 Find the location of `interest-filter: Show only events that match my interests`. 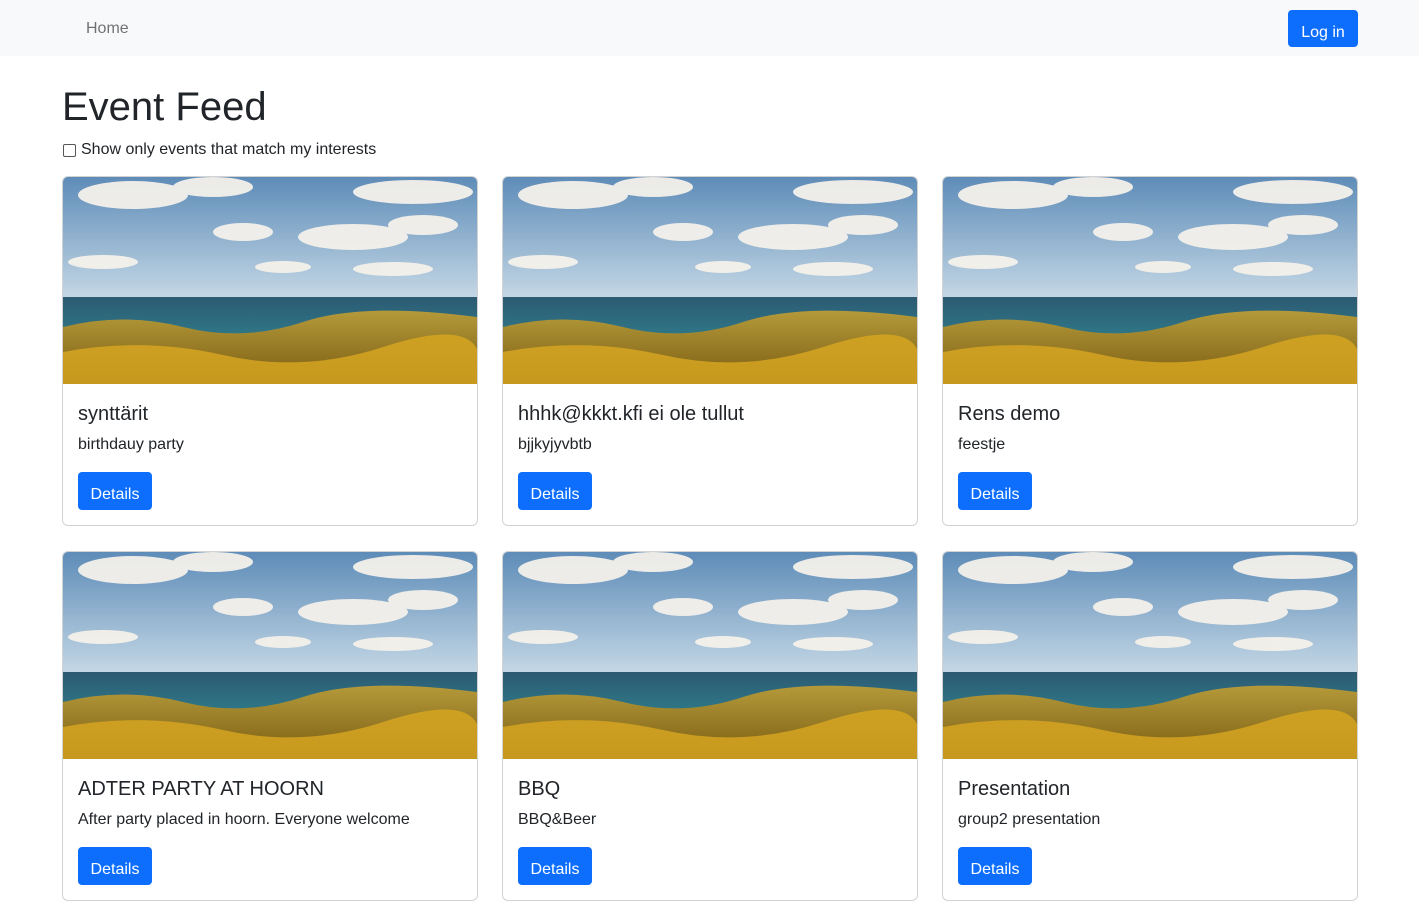

interest-filter: Show only events that match my interests is located at coordinates (219, 150).